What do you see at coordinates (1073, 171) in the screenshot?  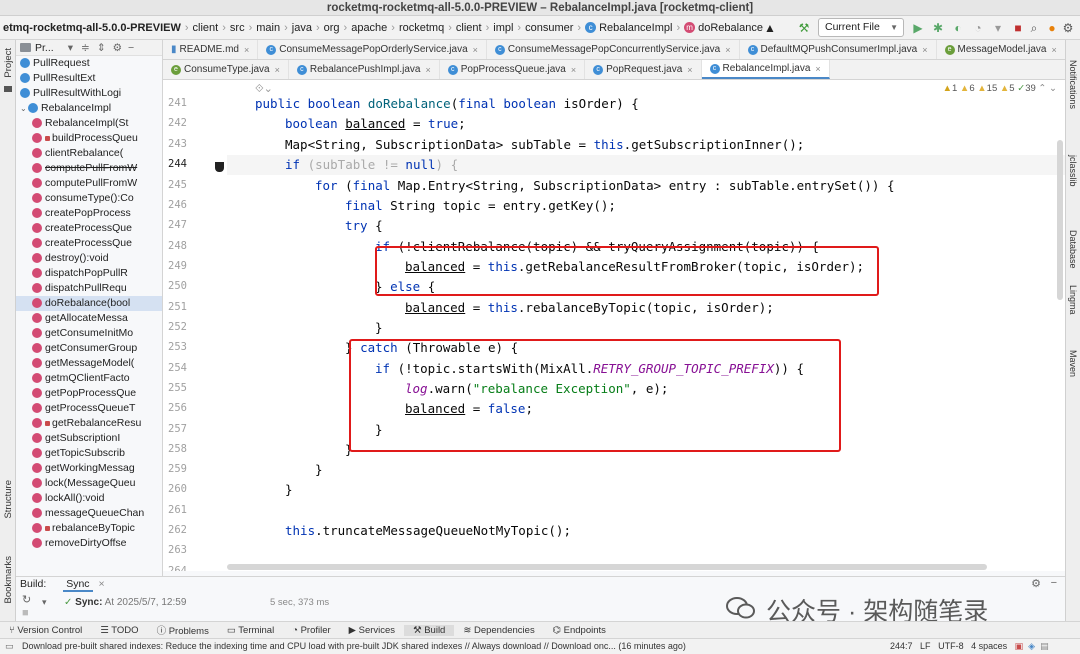 I see `jclasslib-tool-button: jclasslib` at bounding box center [1073, 171].